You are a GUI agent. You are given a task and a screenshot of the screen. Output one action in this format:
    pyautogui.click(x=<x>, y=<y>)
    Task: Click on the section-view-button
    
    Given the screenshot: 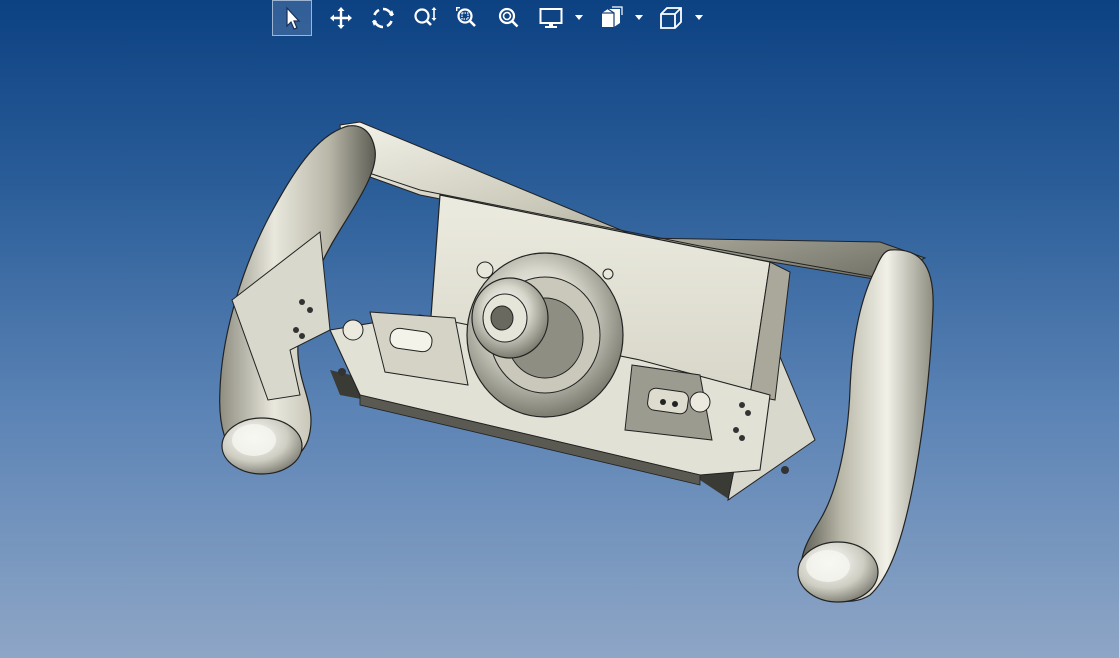 What is the action you would take?
    pyautogui.click(x=611, y=18)
    